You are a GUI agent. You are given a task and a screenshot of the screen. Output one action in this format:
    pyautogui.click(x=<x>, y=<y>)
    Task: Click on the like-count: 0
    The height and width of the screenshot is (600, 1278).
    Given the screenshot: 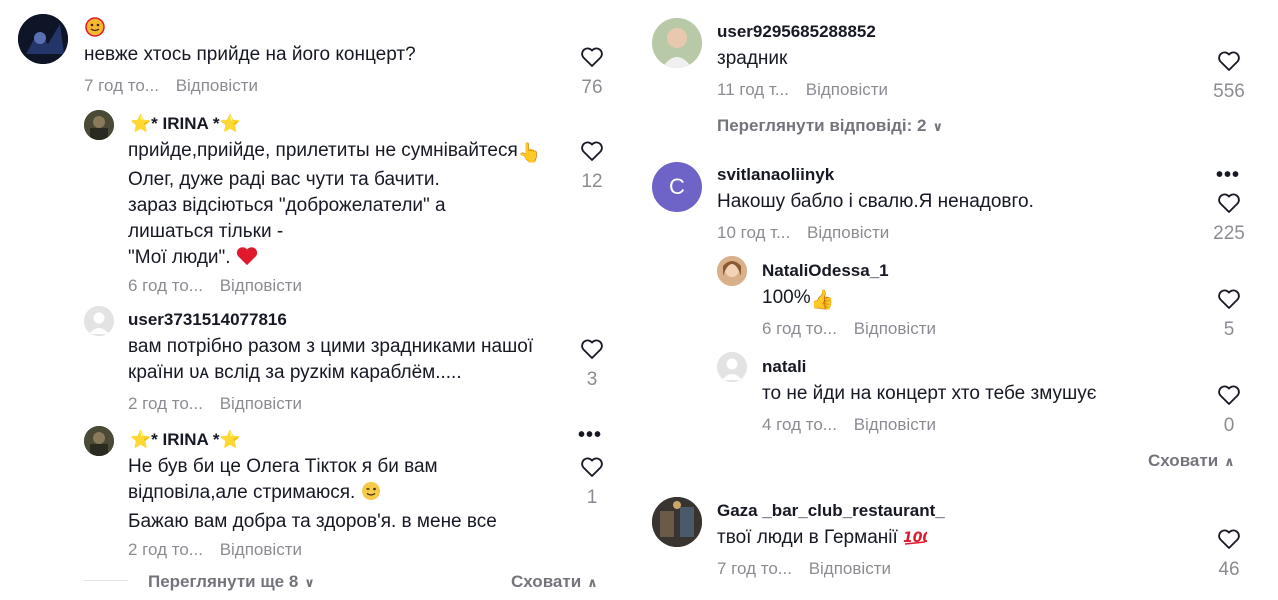 What is the action you would take?
    pyautogui.click(x=1229, y=425)
    